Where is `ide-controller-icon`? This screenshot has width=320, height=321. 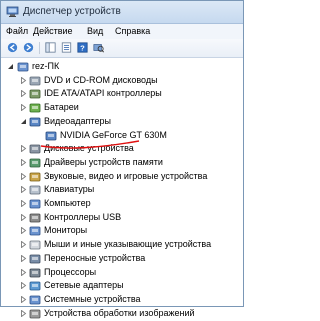
ide-controller-icon is located at coordinates (35, 94).